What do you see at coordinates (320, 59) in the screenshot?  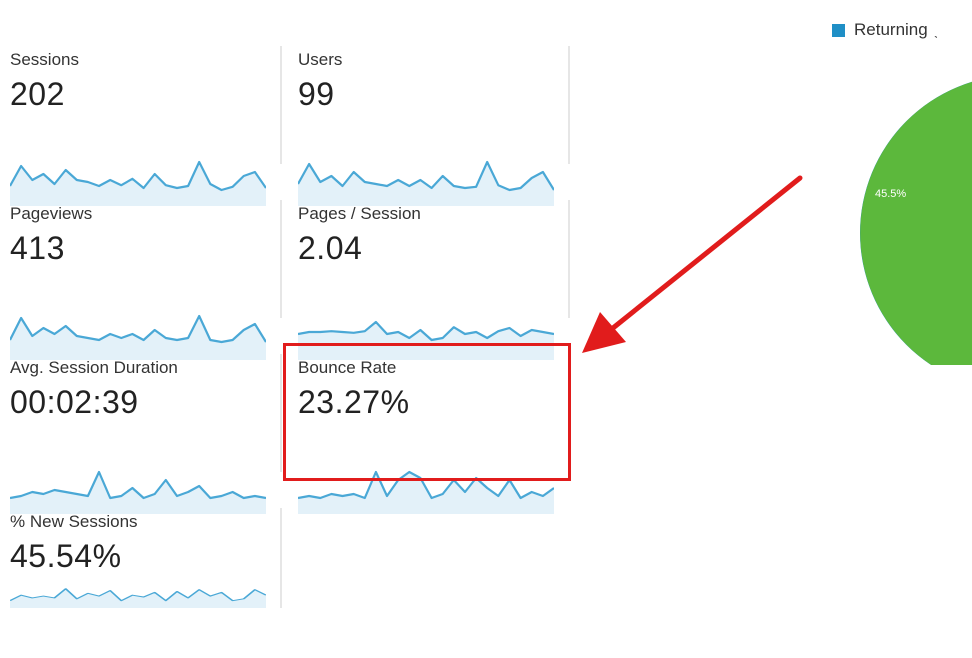 I see `metric-label: Users` at bounding box center [320, 59].